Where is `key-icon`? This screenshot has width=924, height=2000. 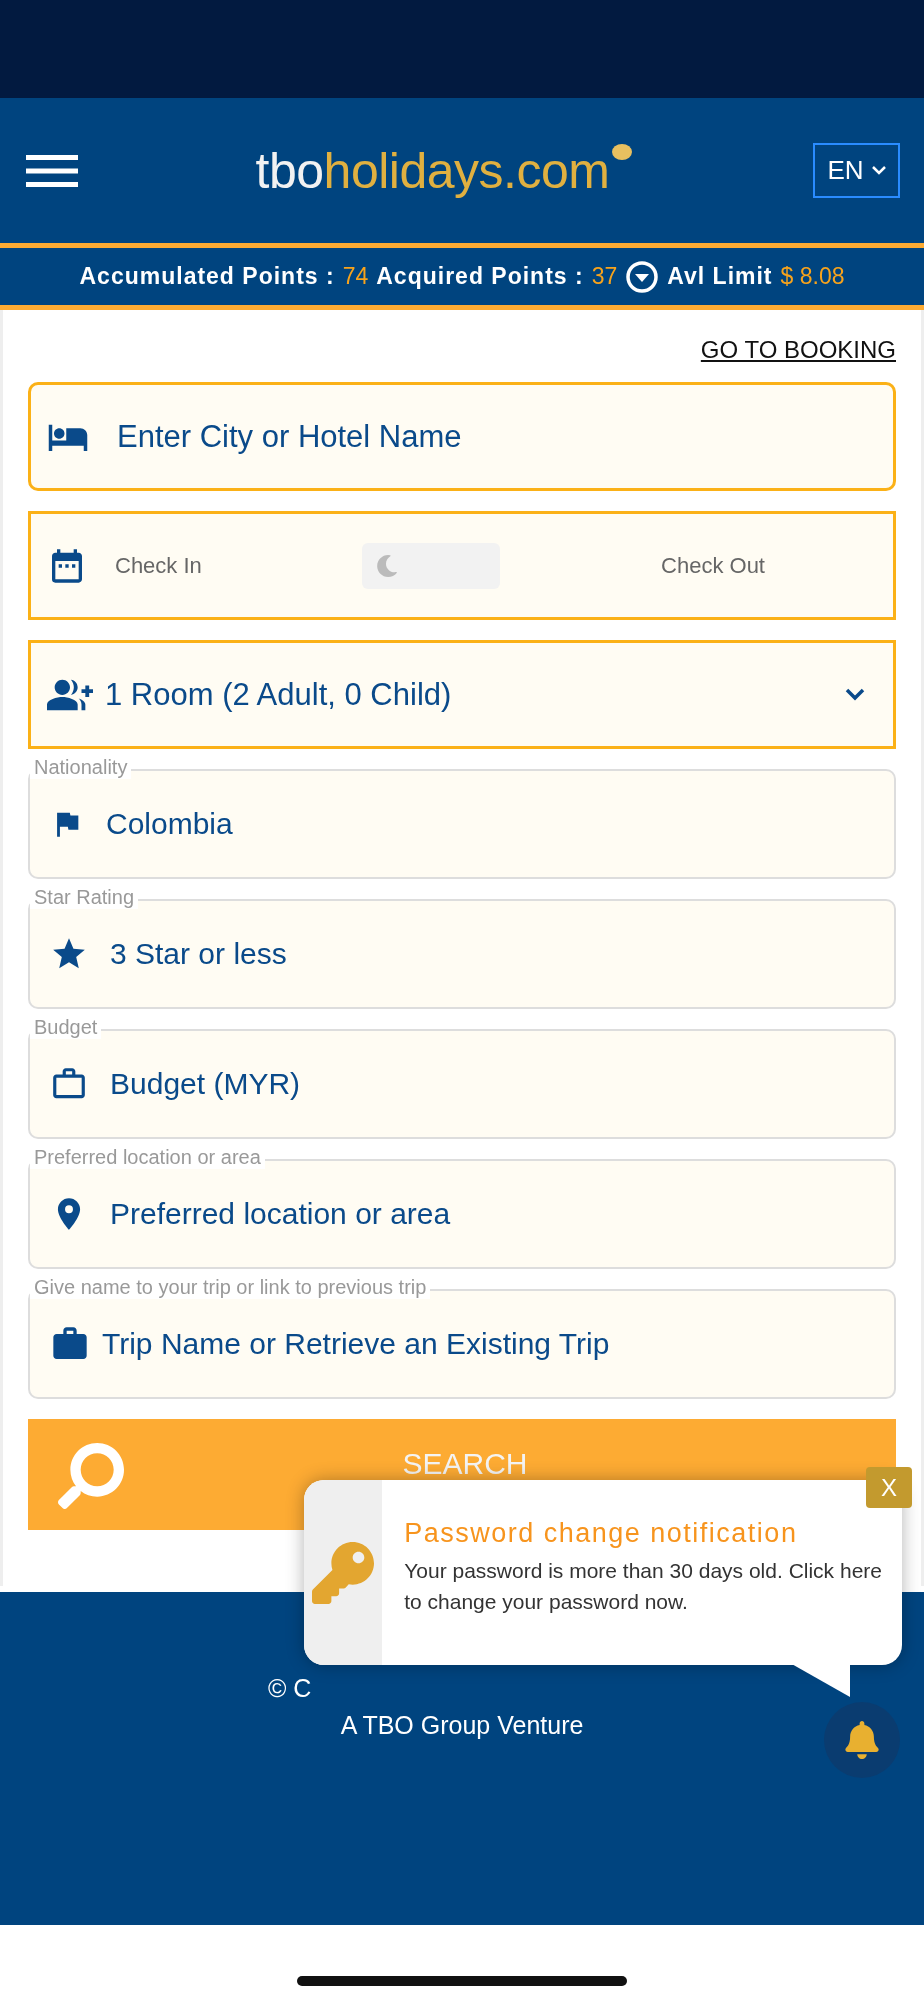 key-icon is located at coordinates (343, 1572).